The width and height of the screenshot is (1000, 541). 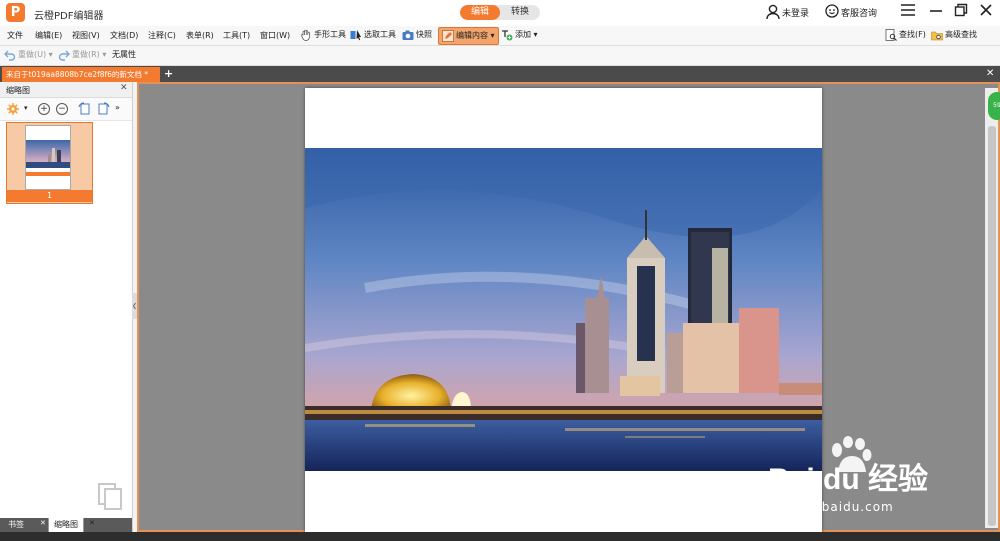 I want to click on settings-gear-icon, so click(x=13, y=109).